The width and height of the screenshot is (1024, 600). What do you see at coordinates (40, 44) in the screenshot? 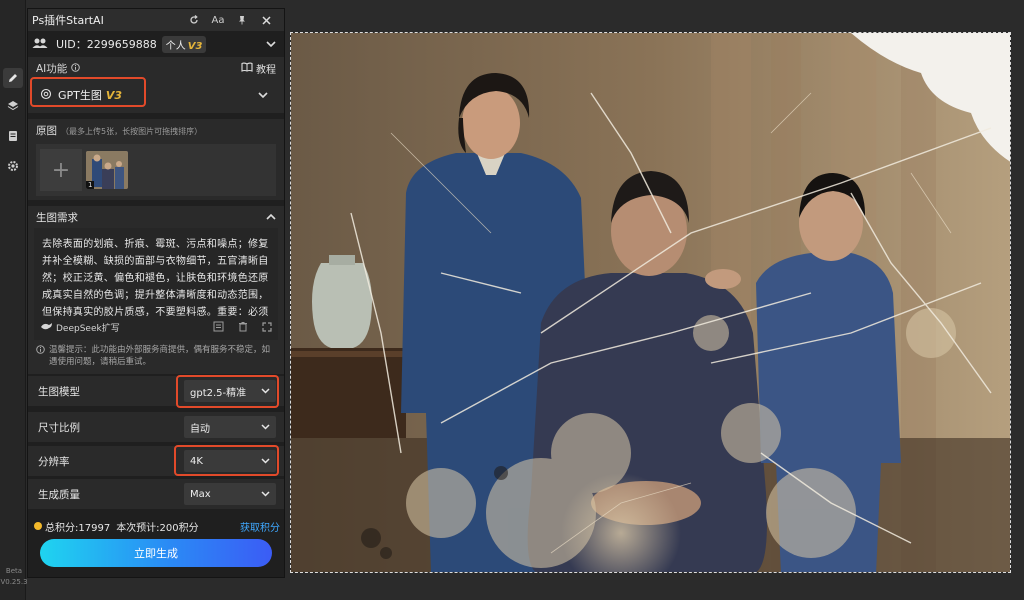
I see `users-icon` at bounding box center [40, 44].